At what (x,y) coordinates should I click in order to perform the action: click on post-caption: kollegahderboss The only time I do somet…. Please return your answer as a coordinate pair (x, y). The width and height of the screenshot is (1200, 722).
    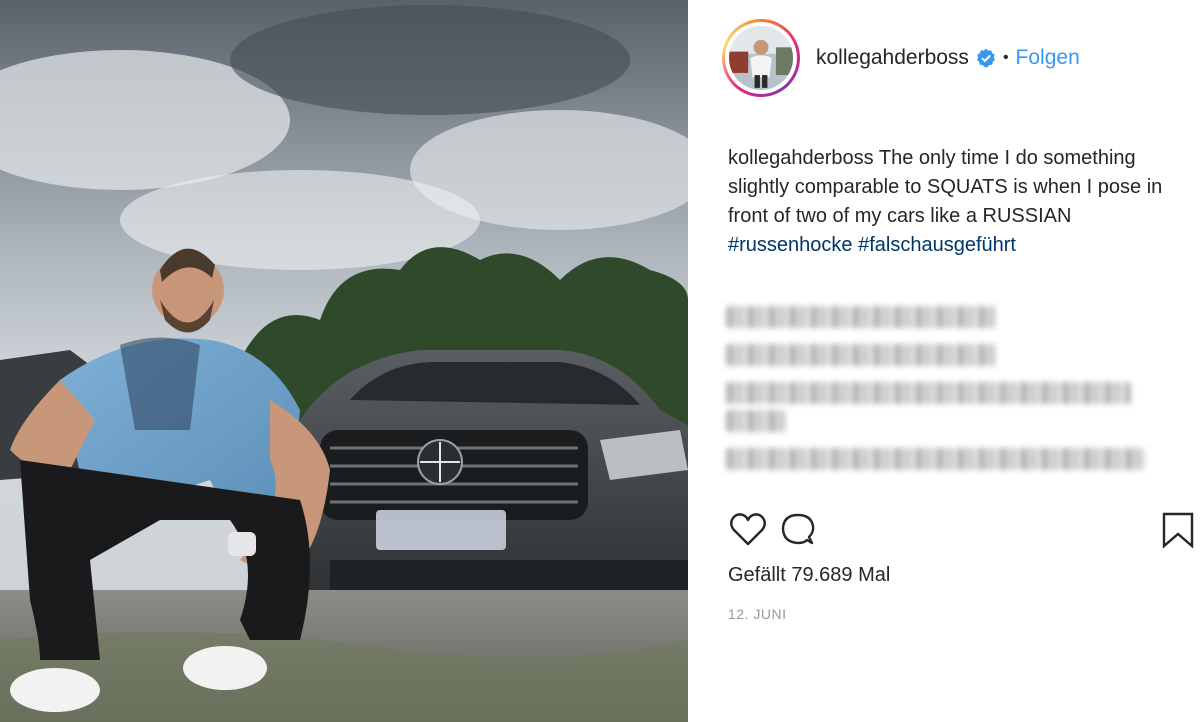
    Looking at the image, I should click on (948, 202).